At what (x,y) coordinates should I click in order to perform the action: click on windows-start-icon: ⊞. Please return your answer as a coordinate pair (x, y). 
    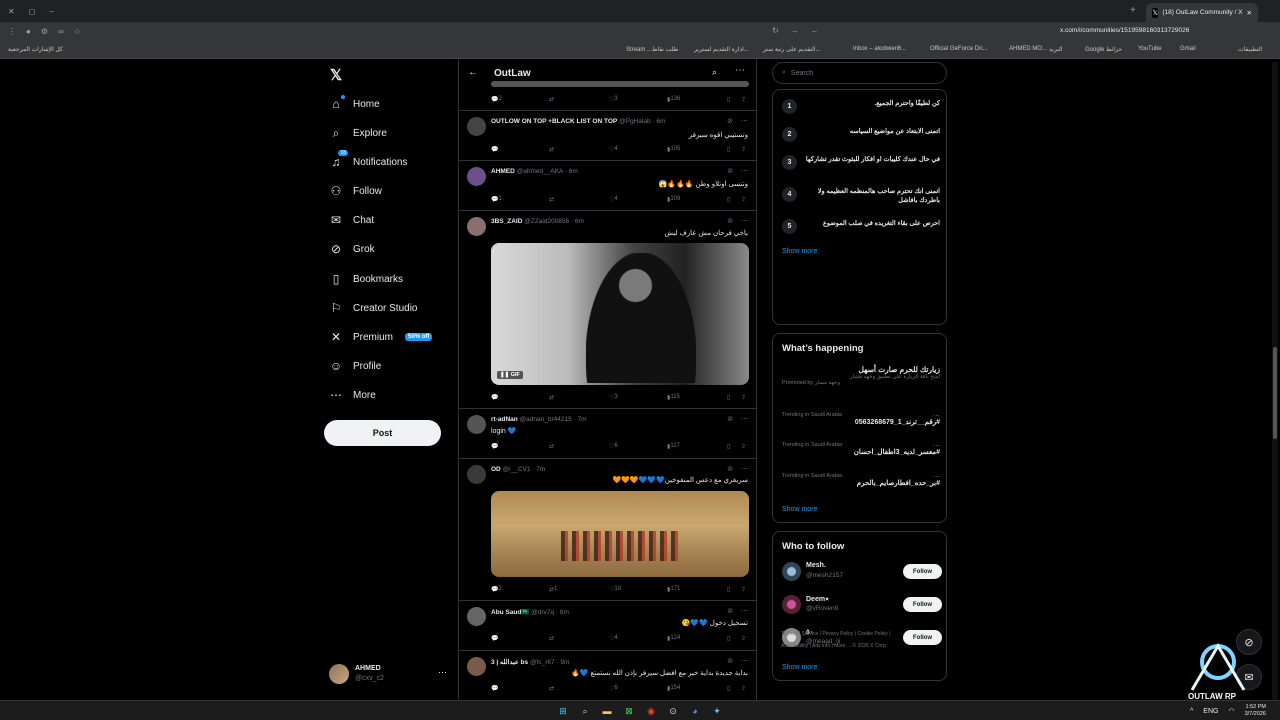
    Looking at the image, I should click on (563, 711).